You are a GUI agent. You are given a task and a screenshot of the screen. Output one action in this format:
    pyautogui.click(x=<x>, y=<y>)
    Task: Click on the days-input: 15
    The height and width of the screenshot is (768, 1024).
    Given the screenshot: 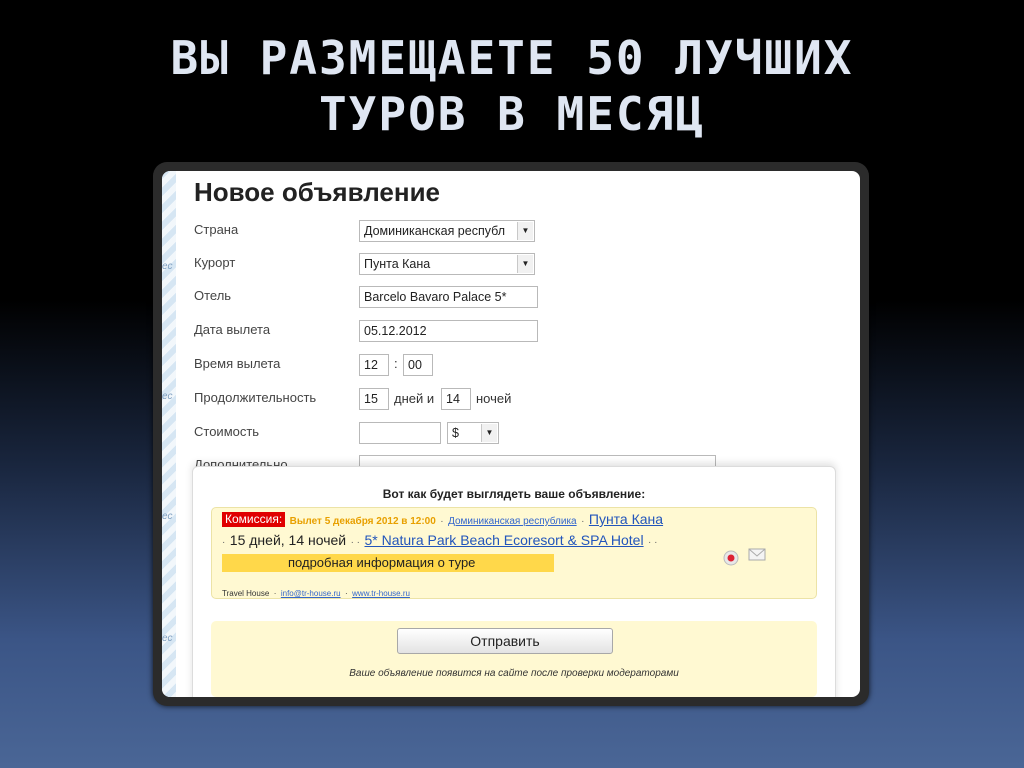 What is the action you would take?
    pyautogui.click(x=374, y=399)
    